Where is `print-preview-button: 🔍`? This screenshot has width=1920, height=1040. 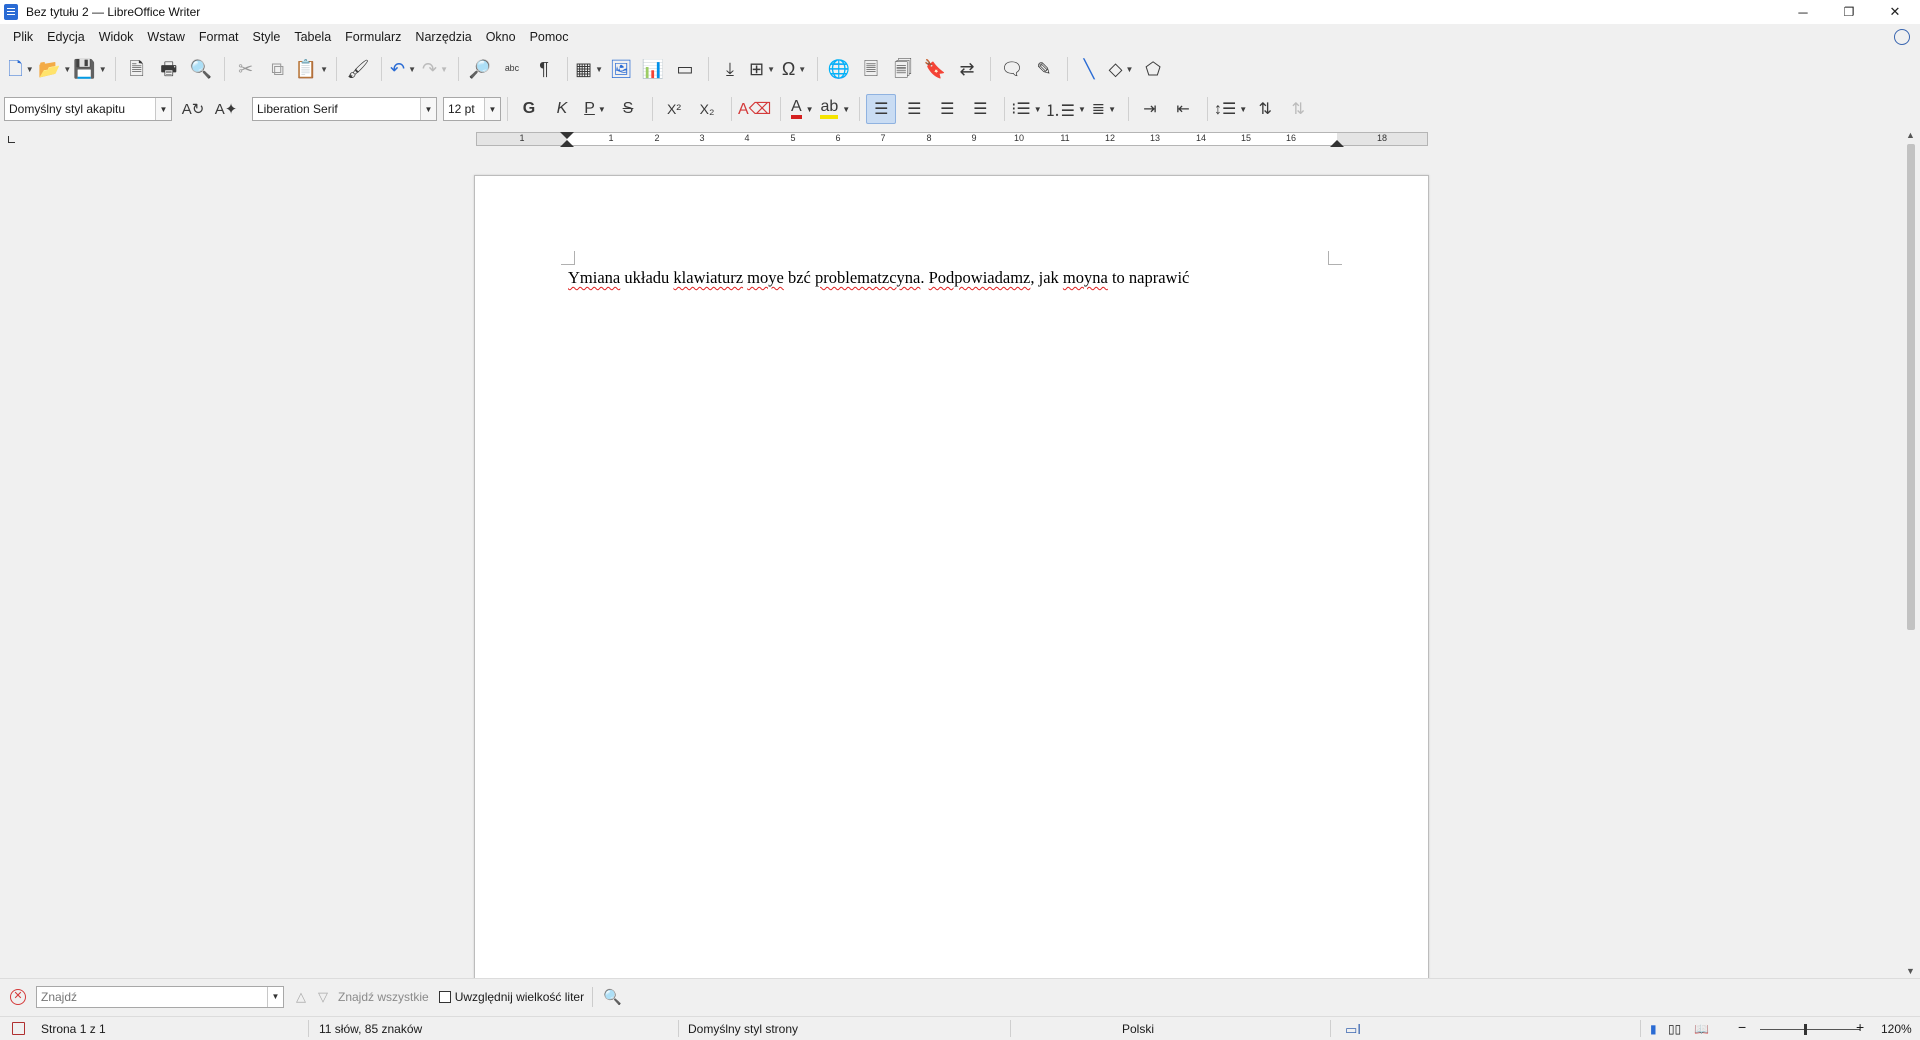 print-preview-button: 🔍 is located at coordinates (201, 69).